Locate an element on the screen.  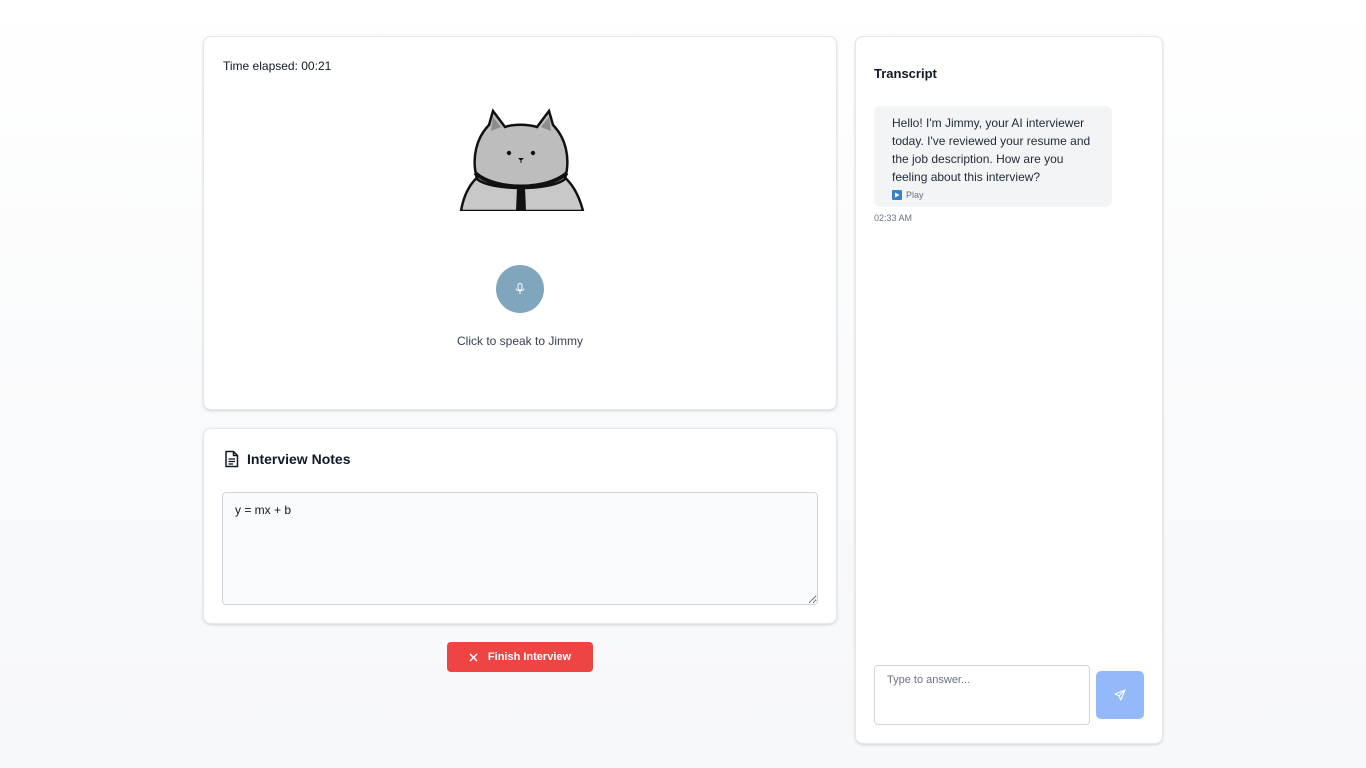
close-icon is located at coordinates (473, 657).